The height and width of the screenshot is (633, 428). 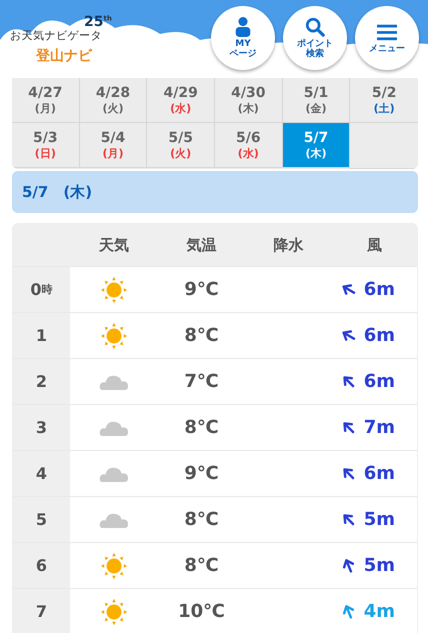 What do you see at coordinates (316, 145) in the screenshot?
I see `date-tab: 5/7 (木)` at bounding box center [316, 145].